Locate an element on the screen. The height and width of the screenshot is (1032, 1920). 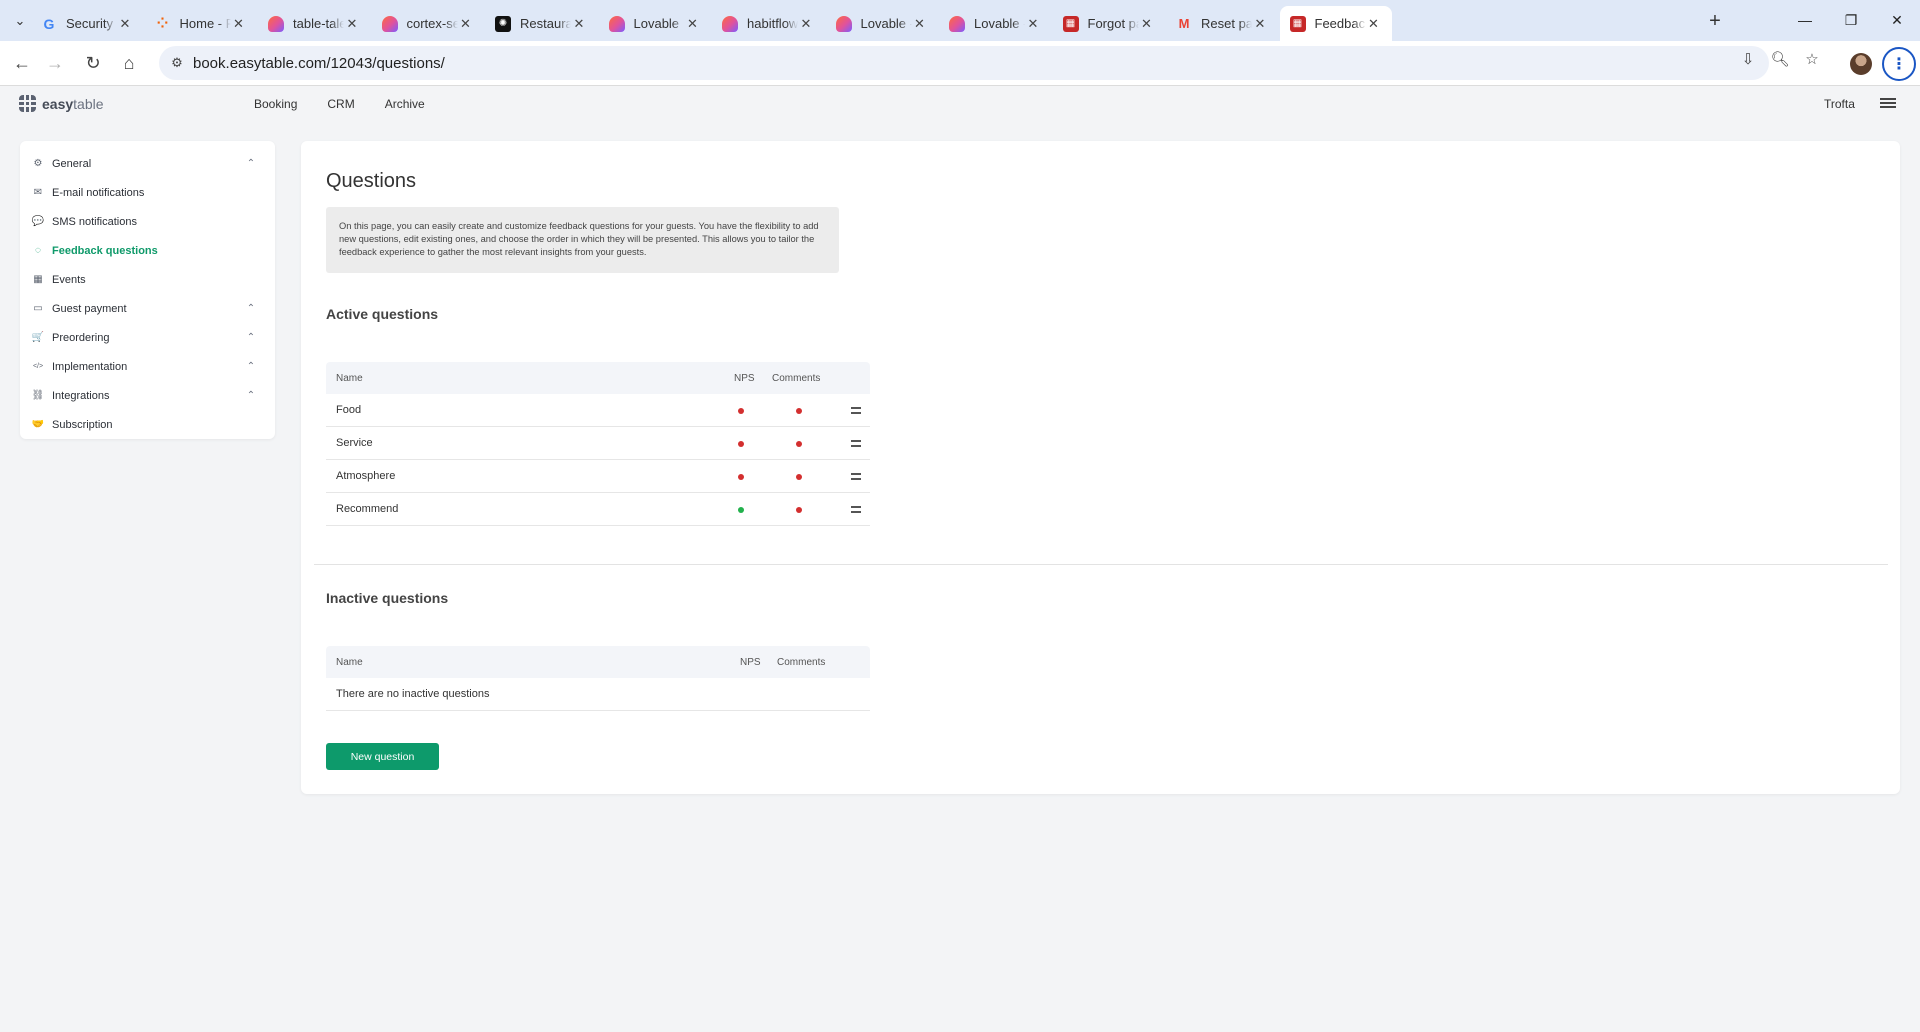
sidebar-item-label: General is located at coordinates (72, 163).